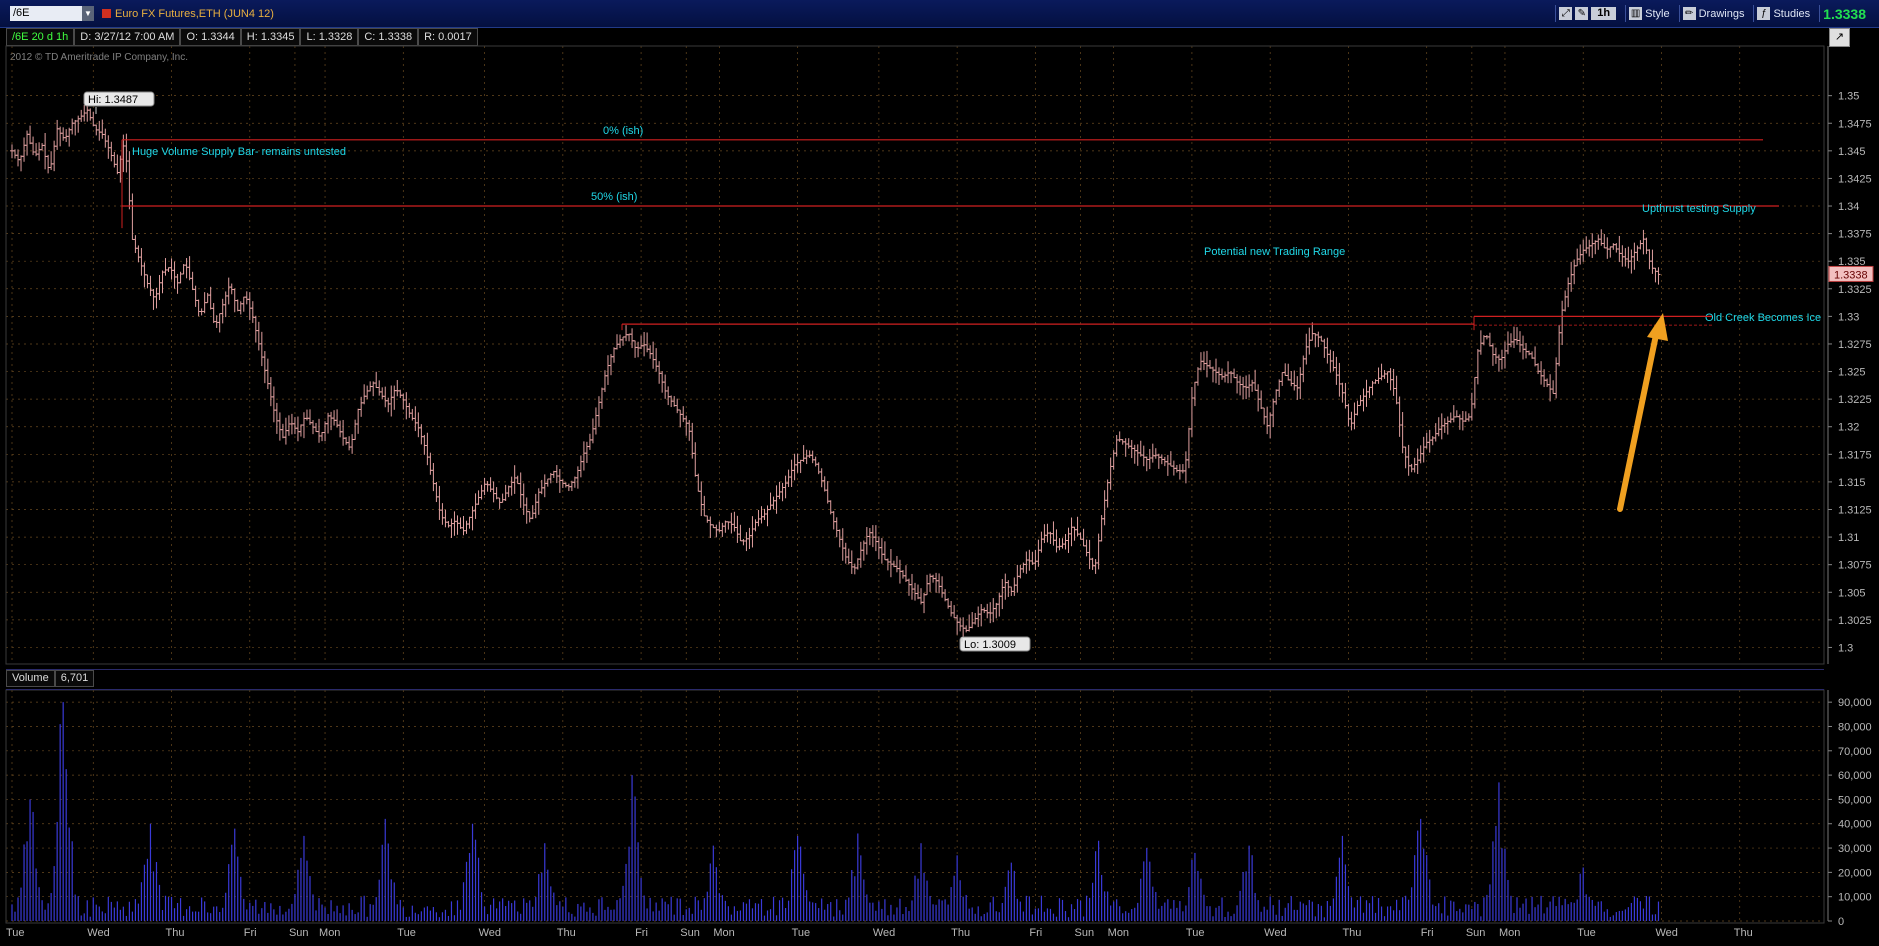 Image resolution: width=1879 pixels, height=946 pixels. What do you see at coordinates (1699, 209) in the screenshot?
I see `upthrust-note: Upthrust testing Supply` at bounding box center [1699, 209].